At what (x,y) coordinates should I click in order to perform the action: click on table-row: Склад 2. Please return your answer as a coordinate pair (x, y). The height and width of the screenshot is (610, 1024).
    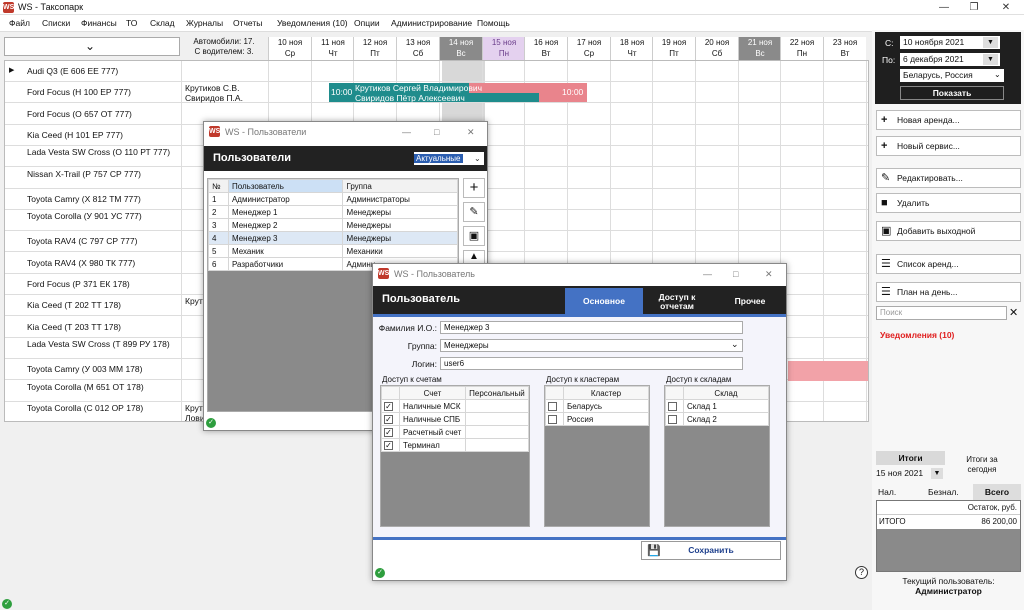
    Looking at the image, I should click on (717, 419).